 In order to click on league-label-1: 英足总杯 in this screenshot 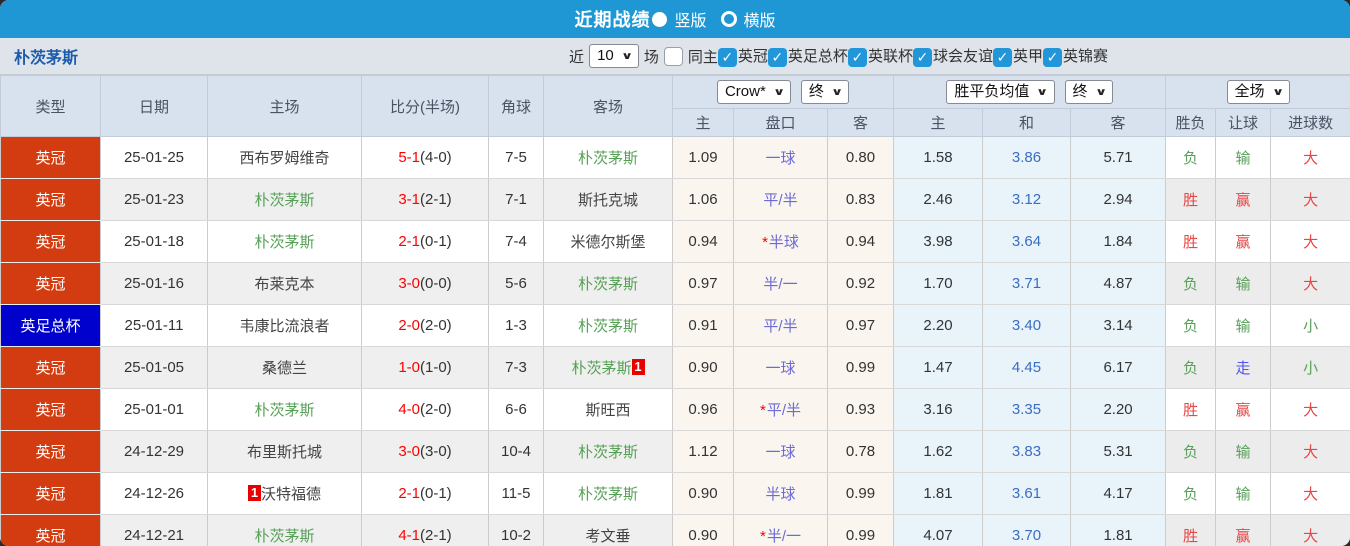, I will do `click(817, 57)`.